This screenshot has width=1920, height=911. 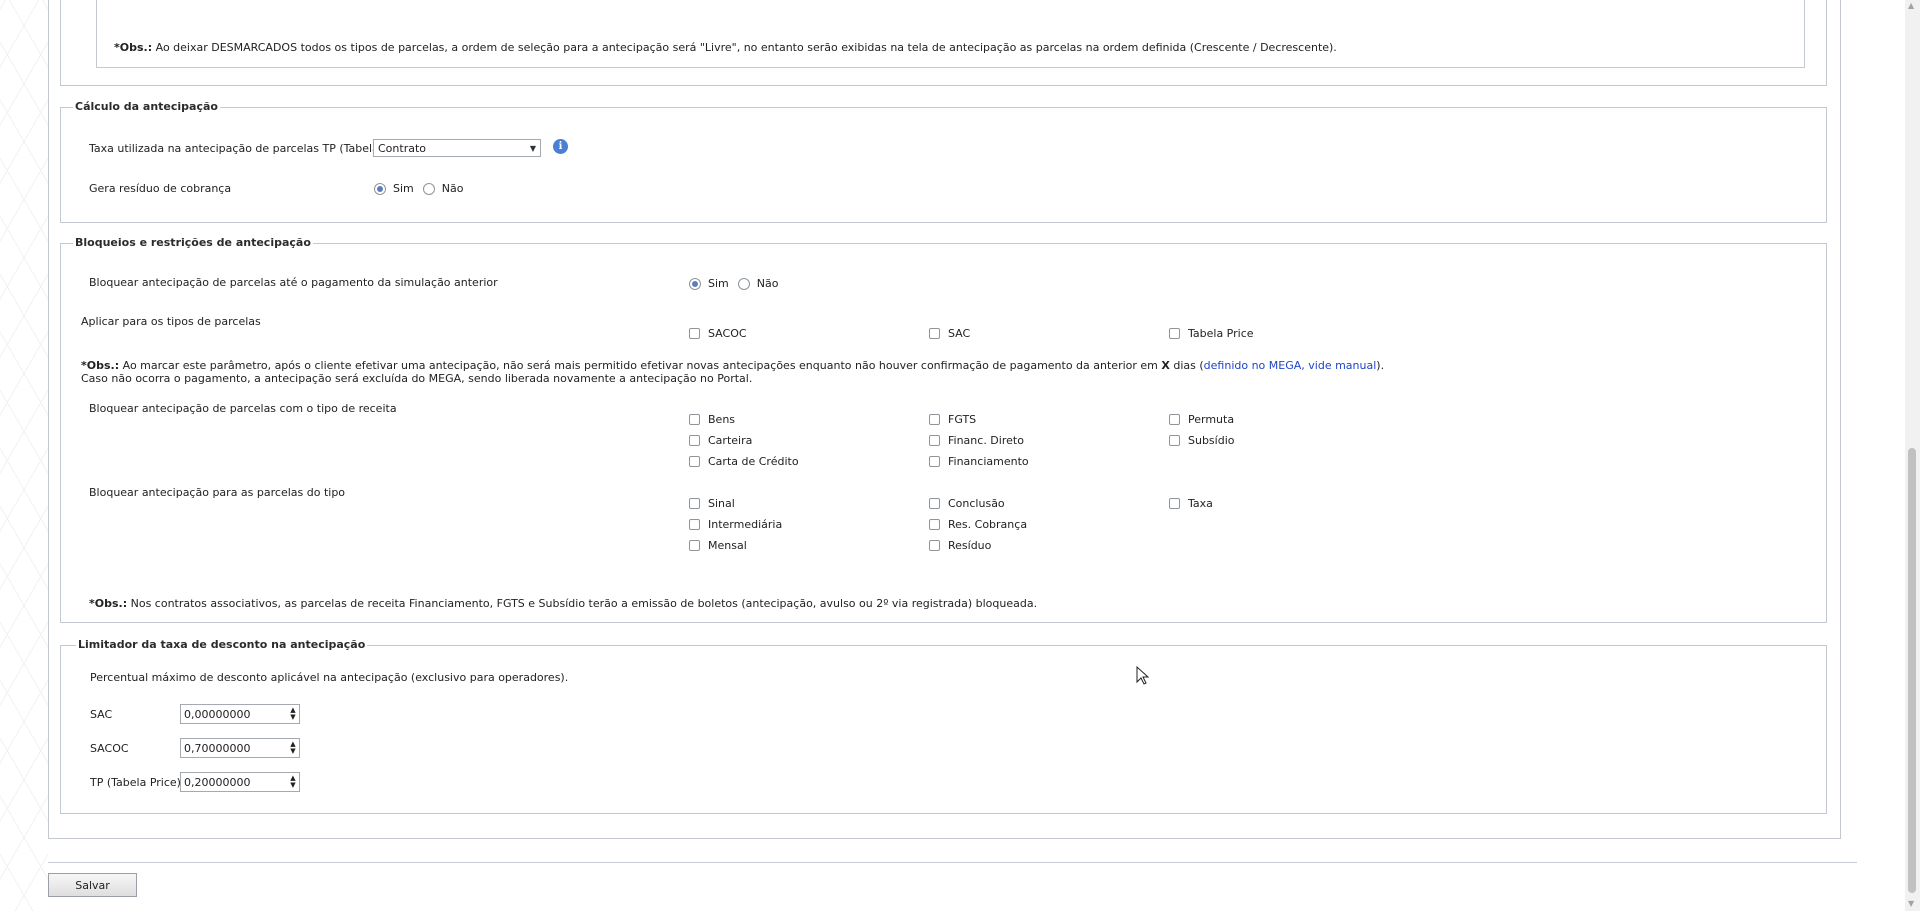 I want to click on tipo-mensal: Mensal, so click(x=718, y=545).